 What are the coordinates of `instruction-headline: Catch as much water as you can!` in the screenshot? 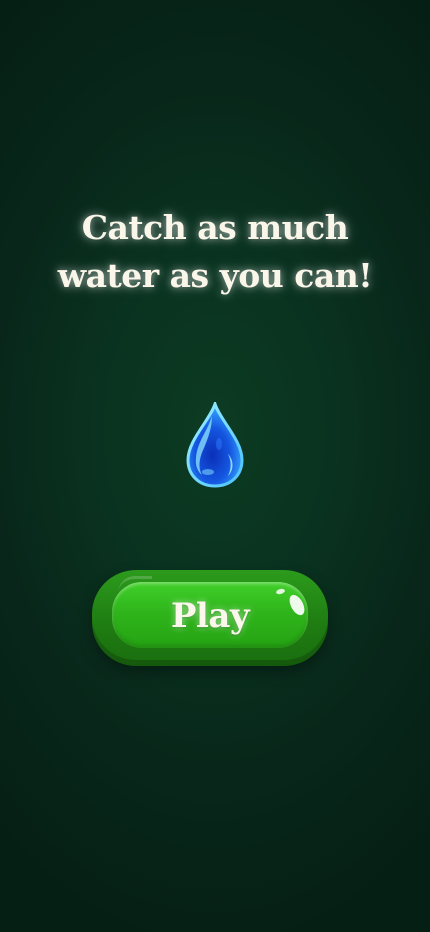 It's located at (215, 252).